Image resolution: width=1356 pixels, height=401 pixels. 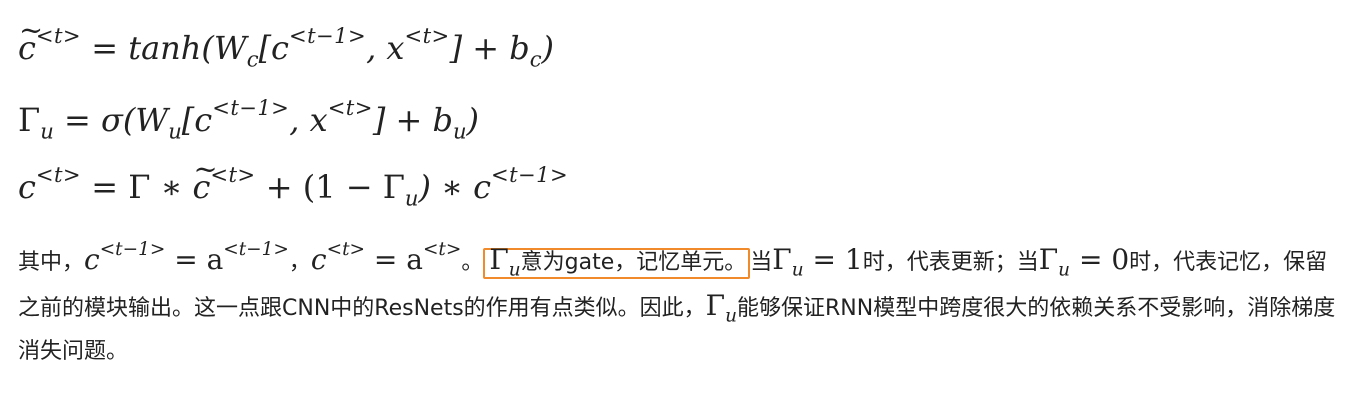 What do you see at coordinates (327, 36) in the screenshot?
I see `eq1-part: <t−1>` at bounding box center [327, 36].